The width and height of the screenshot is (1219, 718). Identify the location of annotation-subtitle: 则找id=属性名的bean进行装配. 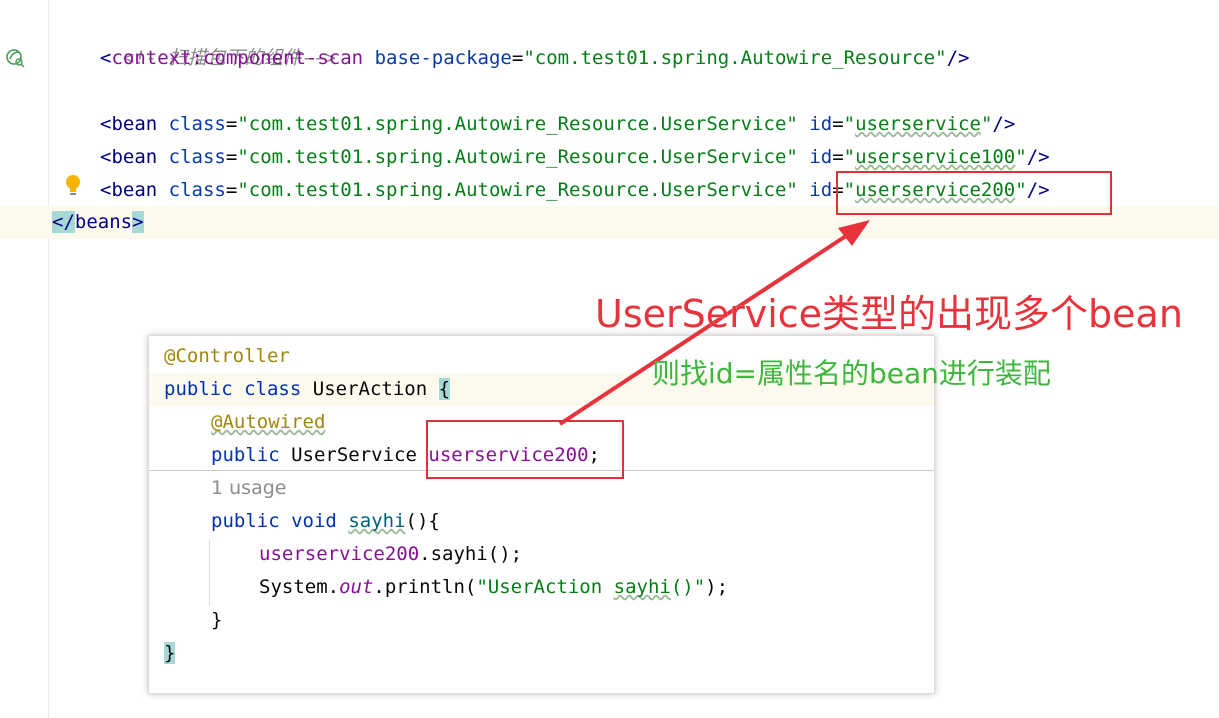
(851, 373).